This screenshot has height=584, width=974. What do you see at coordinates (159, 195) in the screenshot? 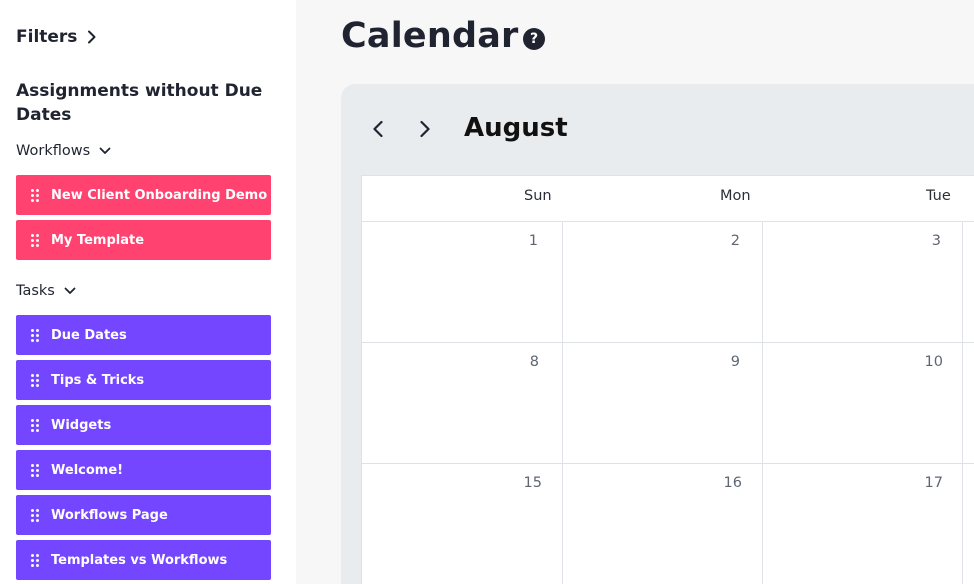
I see `workflow-item-label: New Client Onboarding Demo` at bounding box center [159, 195].